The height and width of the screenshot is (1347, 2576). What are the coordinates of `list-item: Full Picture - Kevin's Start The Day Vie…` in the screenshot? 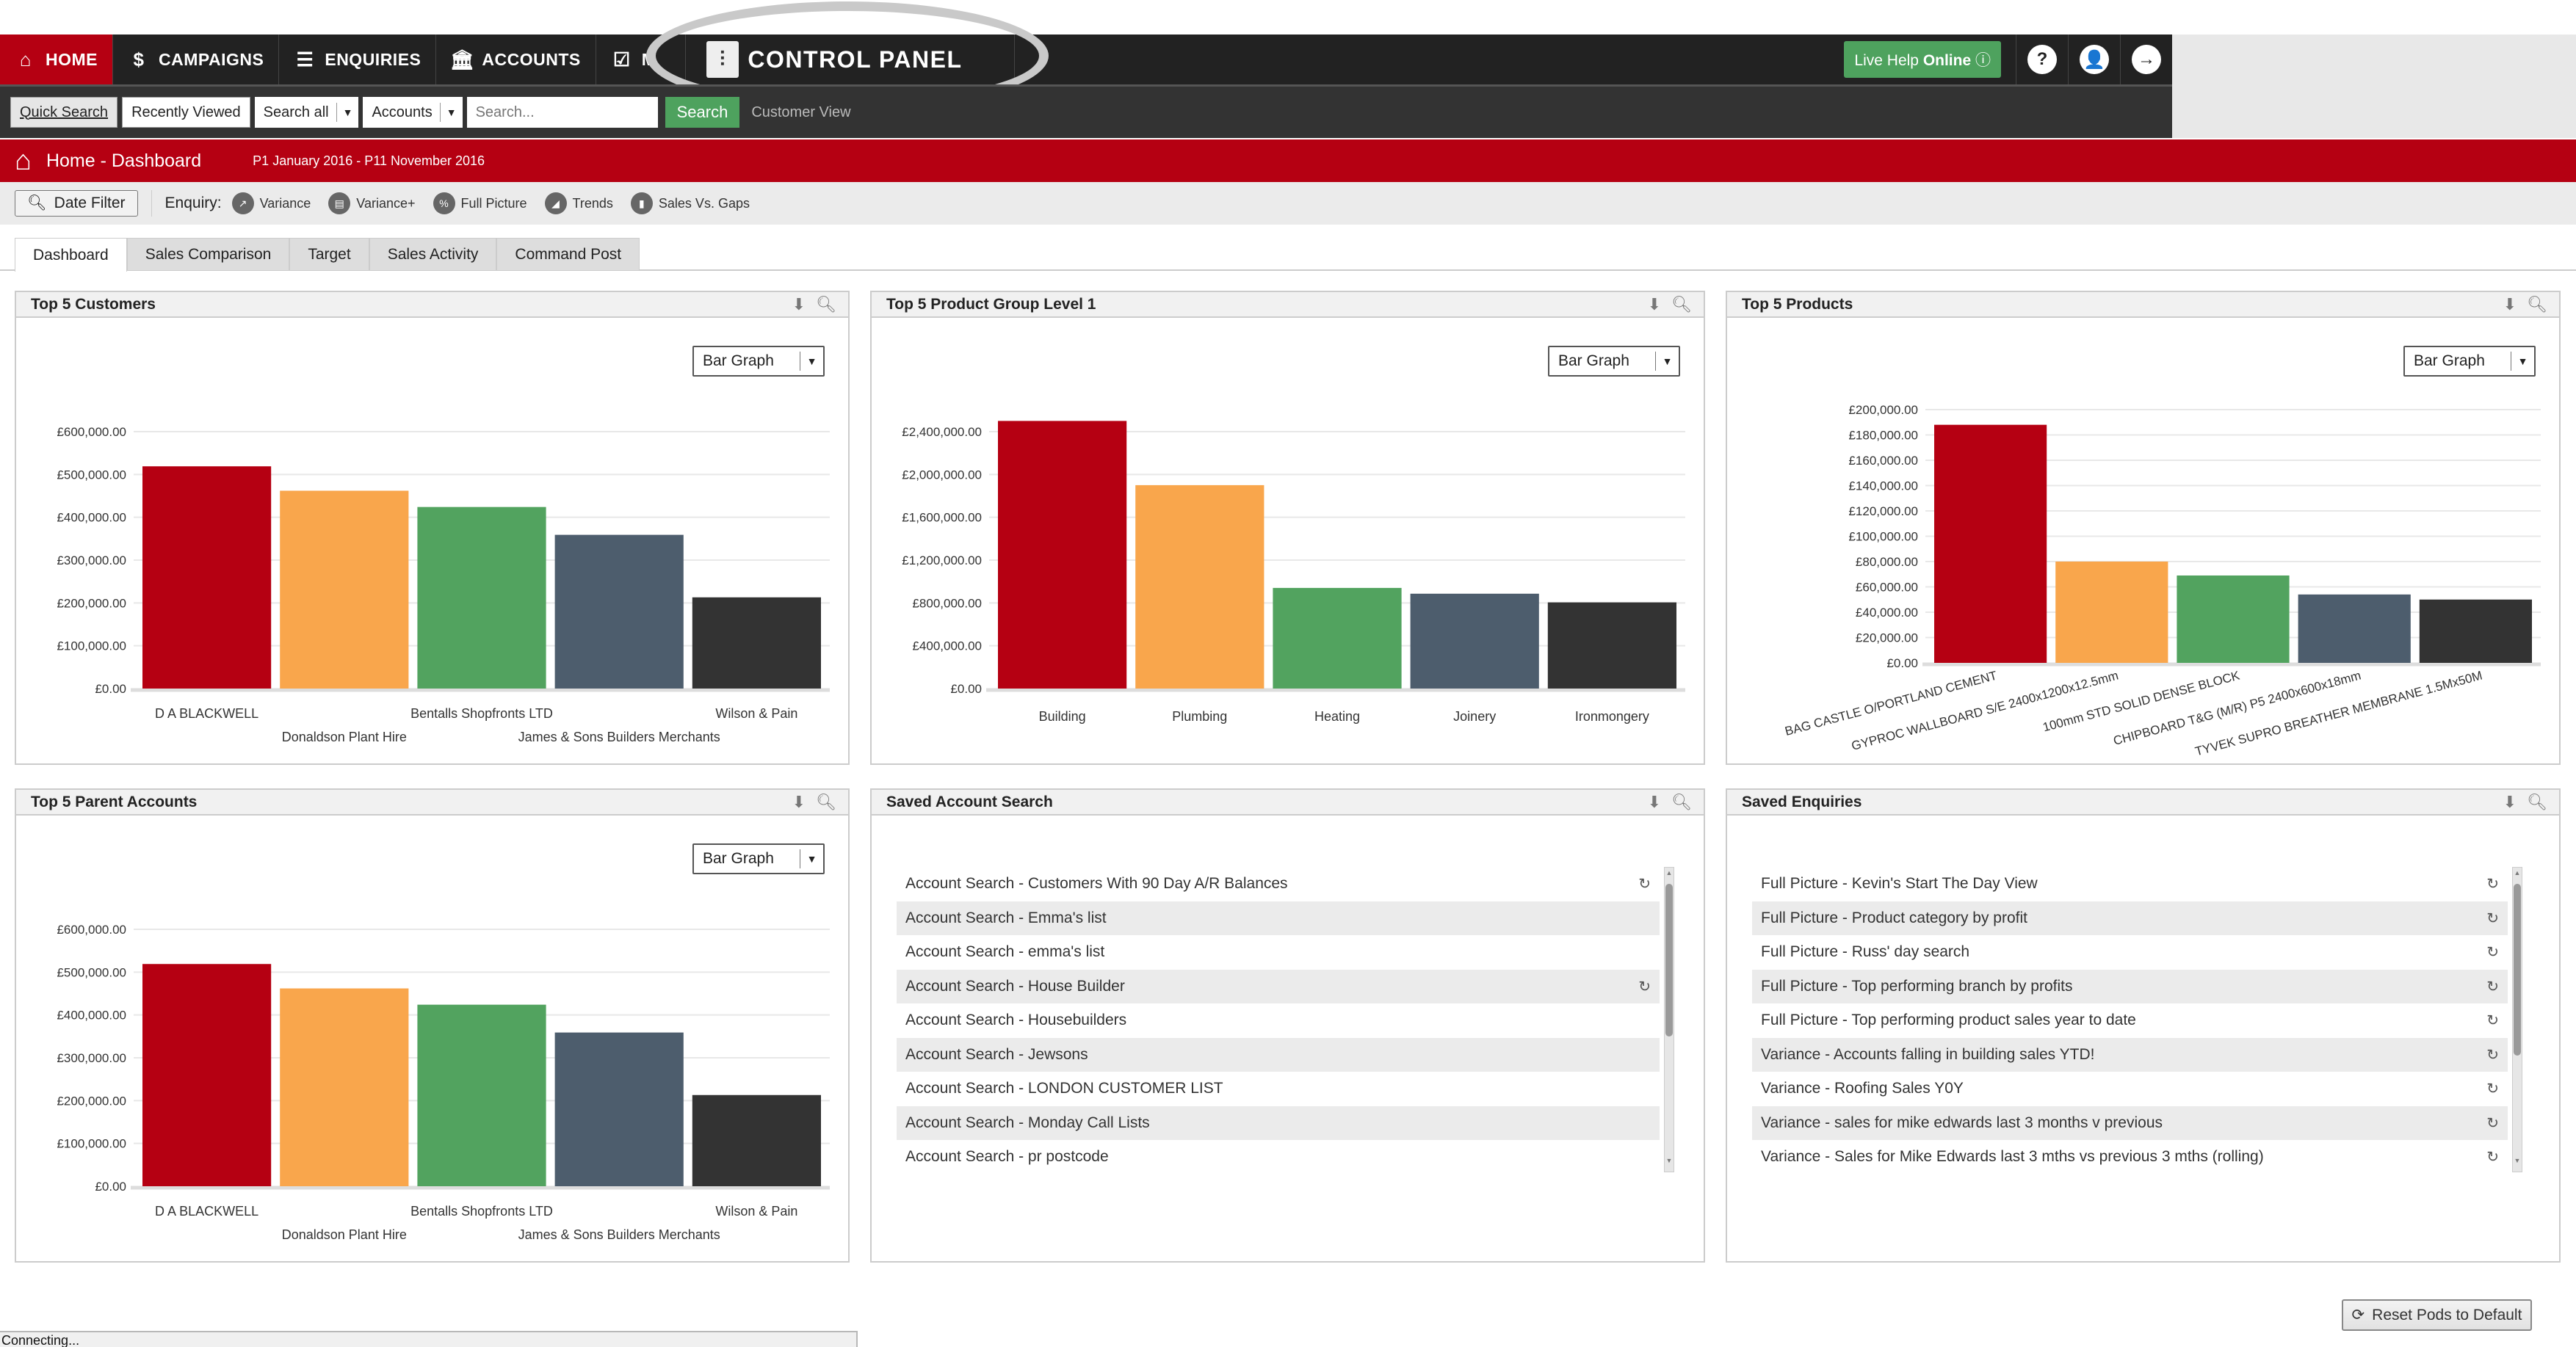 It's located at (2130, 884).